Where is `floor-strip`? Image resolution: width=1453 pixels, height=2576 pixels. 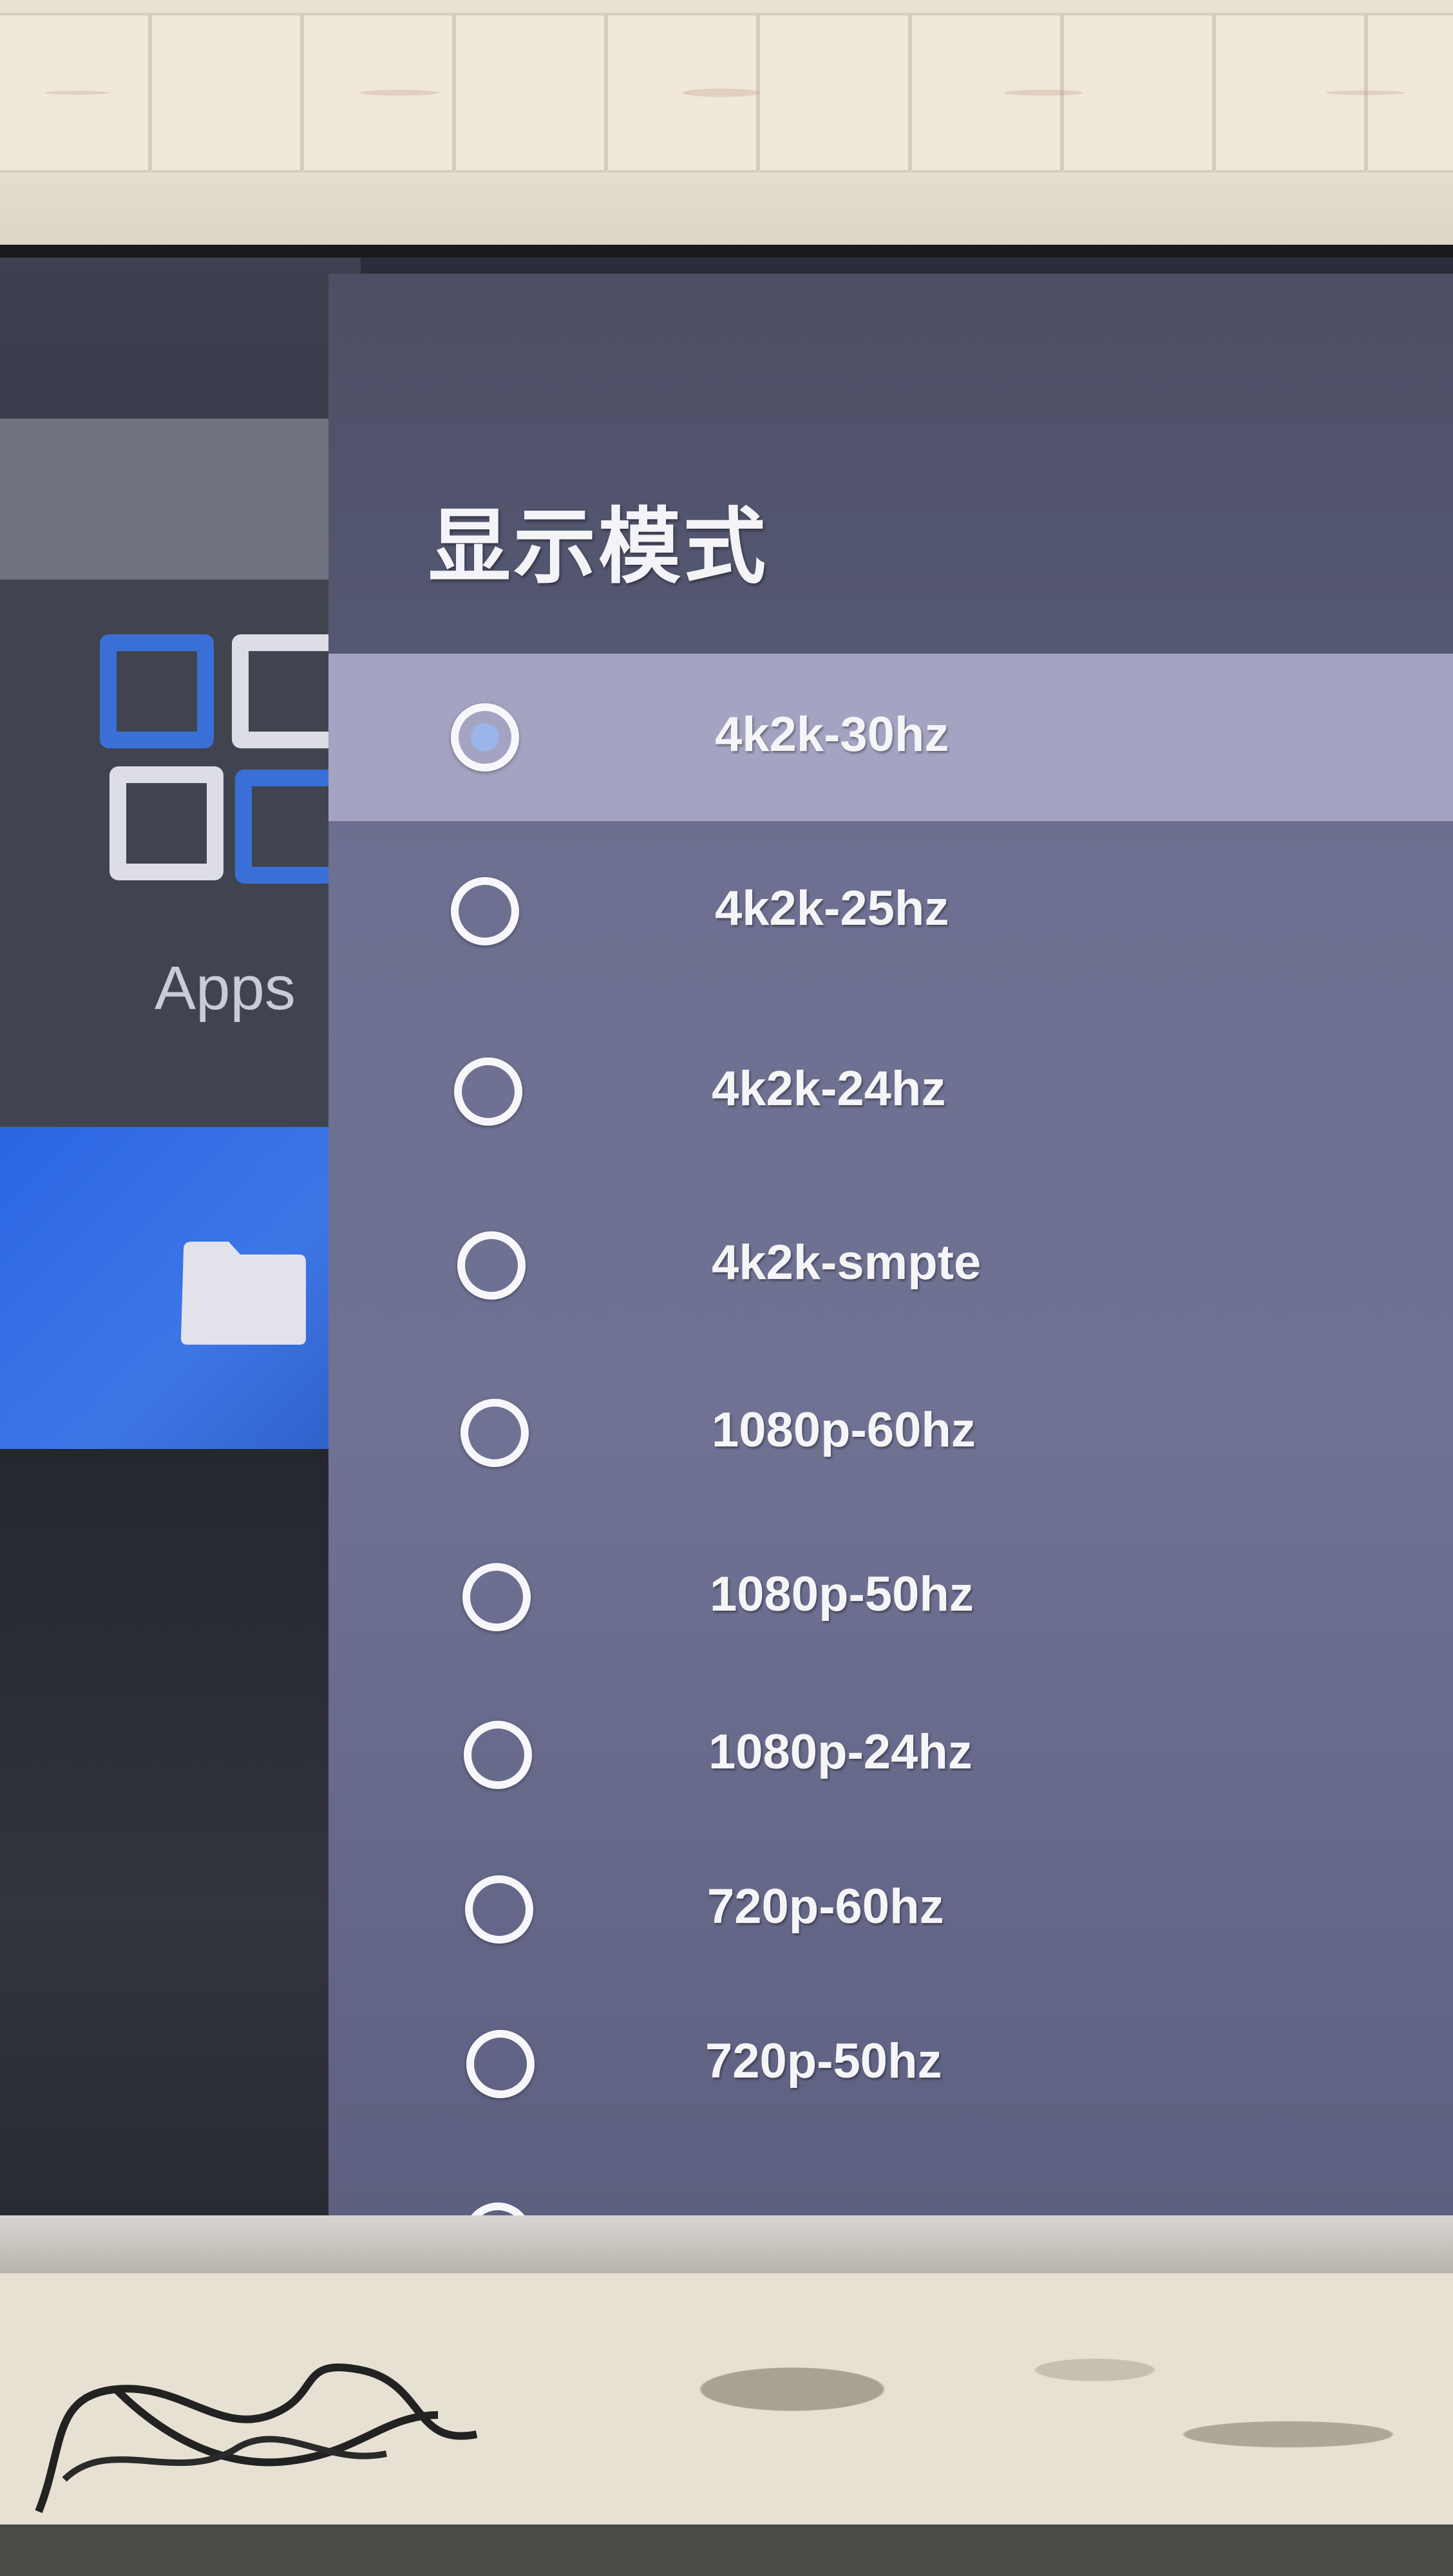
floor-strip is located at coordinates (726, 2550).